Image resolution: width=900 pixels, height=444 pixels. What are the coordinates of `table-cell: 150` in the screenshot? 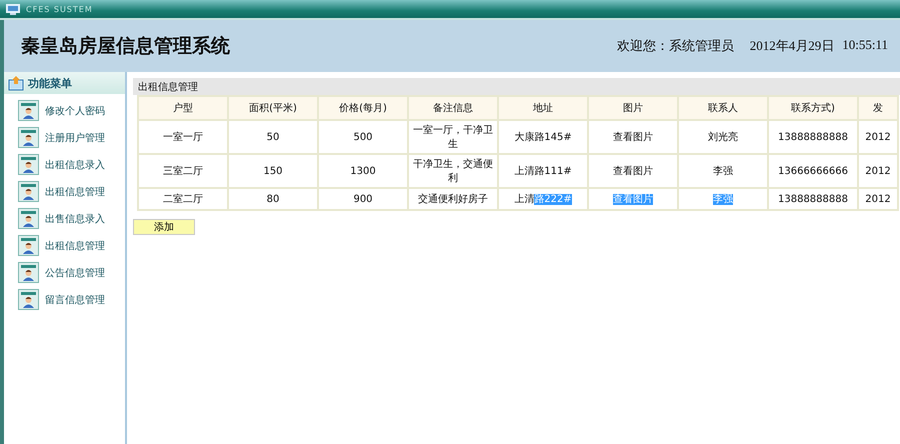 It's located at (273, 171).